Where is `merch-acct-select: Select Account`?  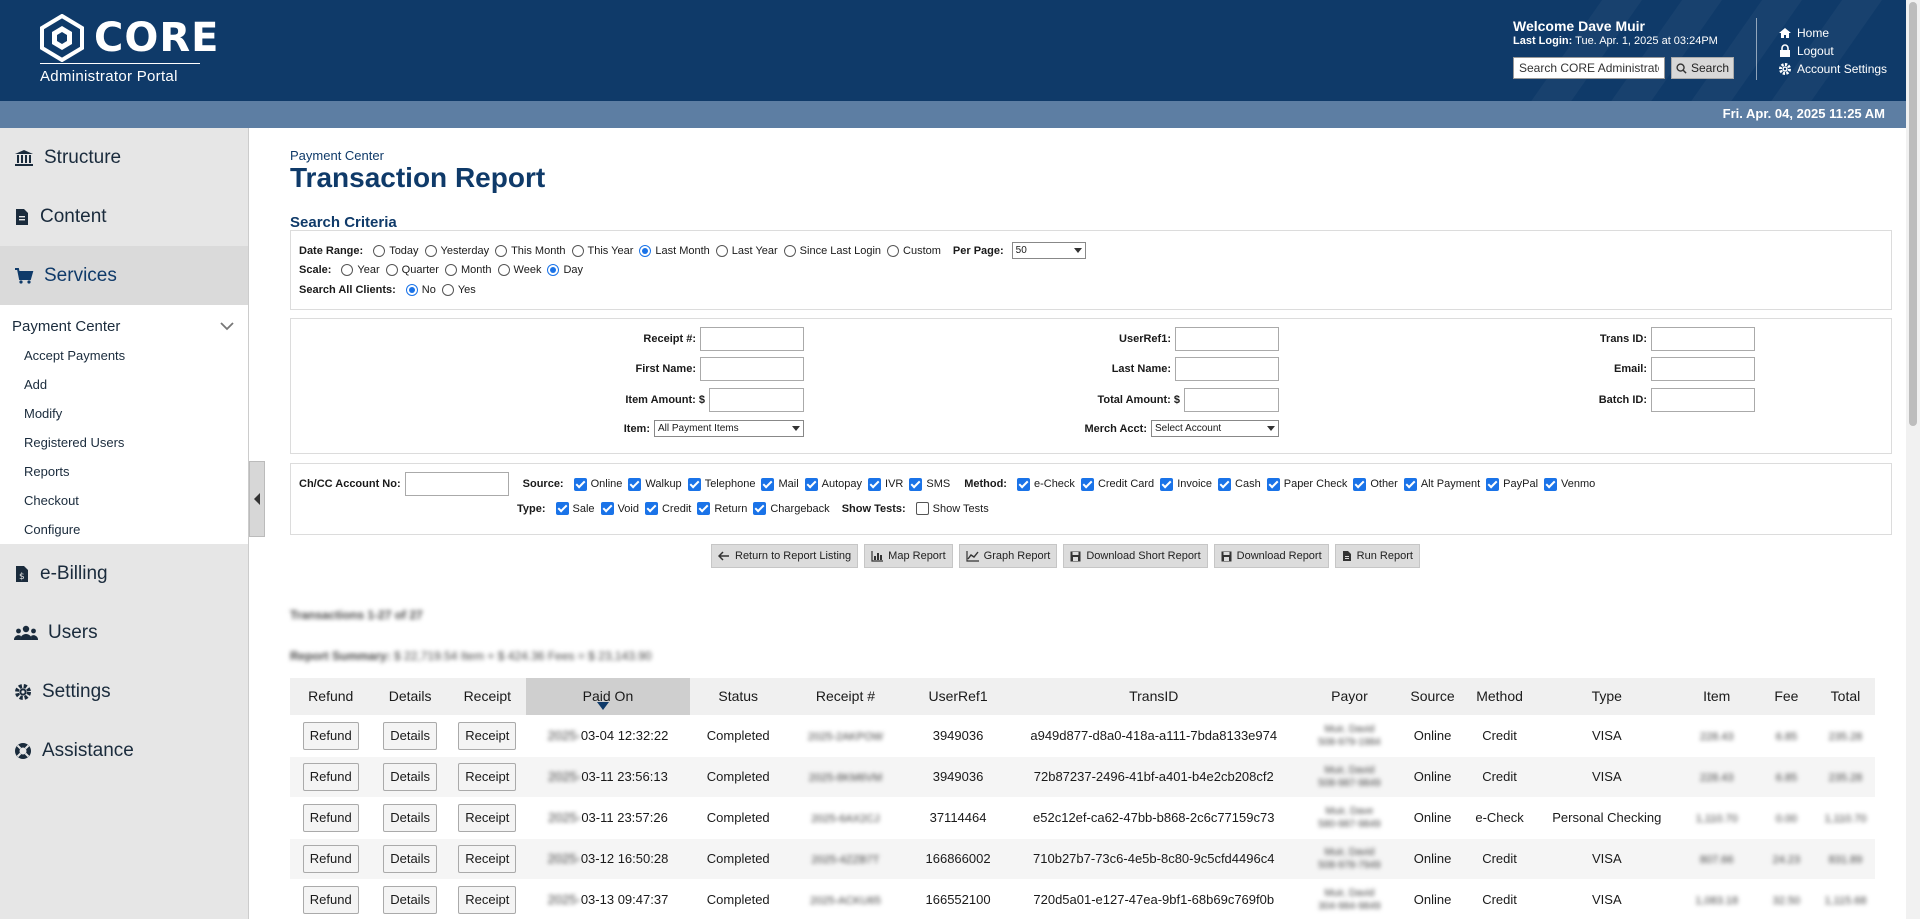
merch-acct-select: Select Account is located at coordinates (1215, 428).